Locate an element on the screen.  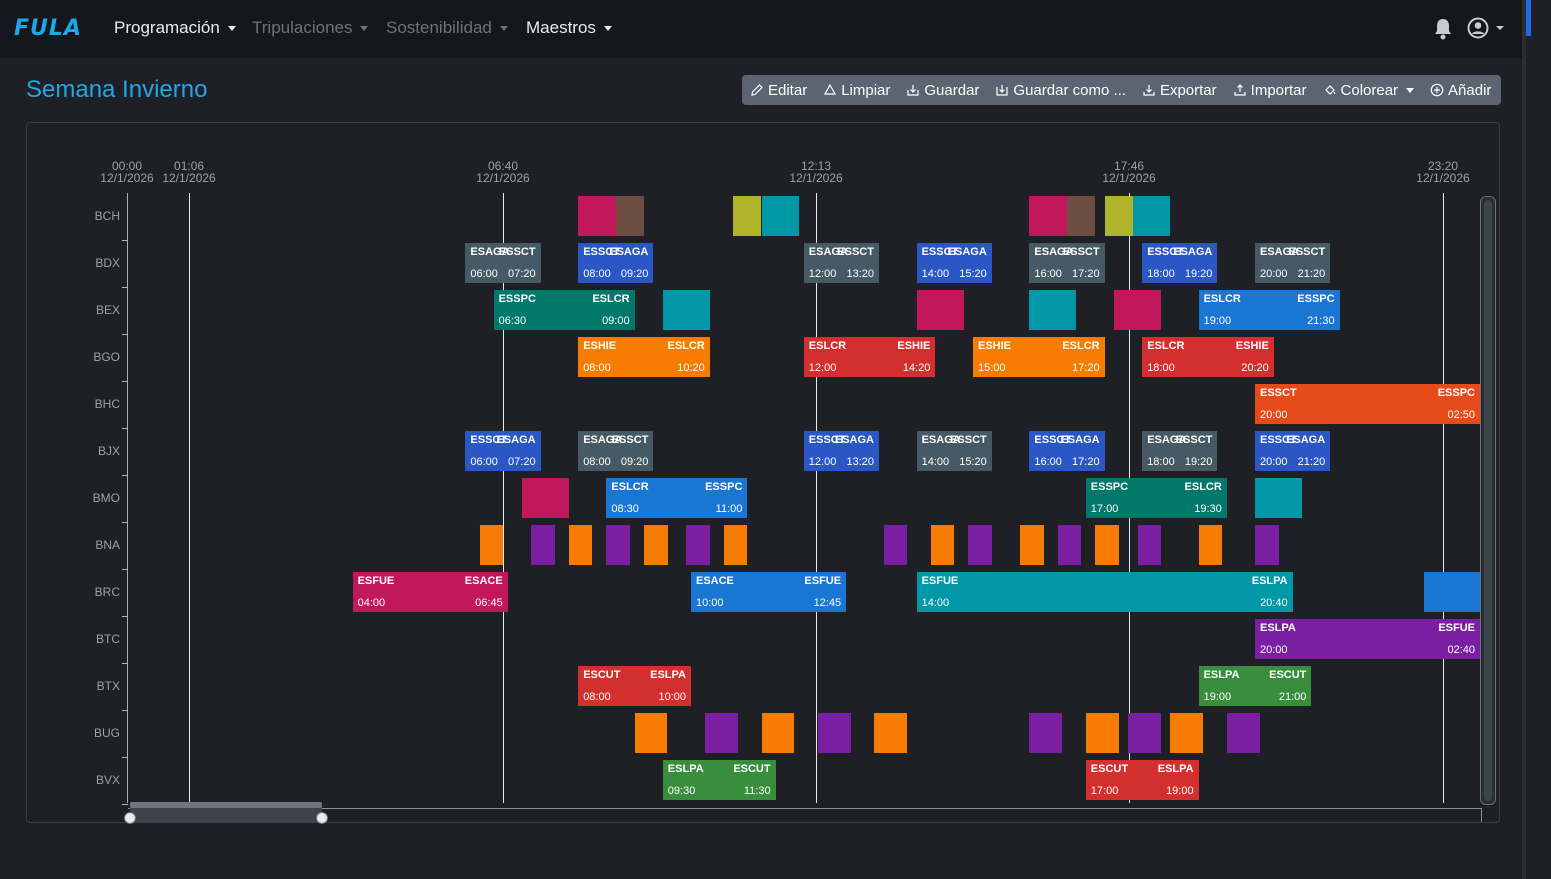
flight-bar: ESSCT ESAGA 16:00 17:20 is located at coordinates (1067, 451).